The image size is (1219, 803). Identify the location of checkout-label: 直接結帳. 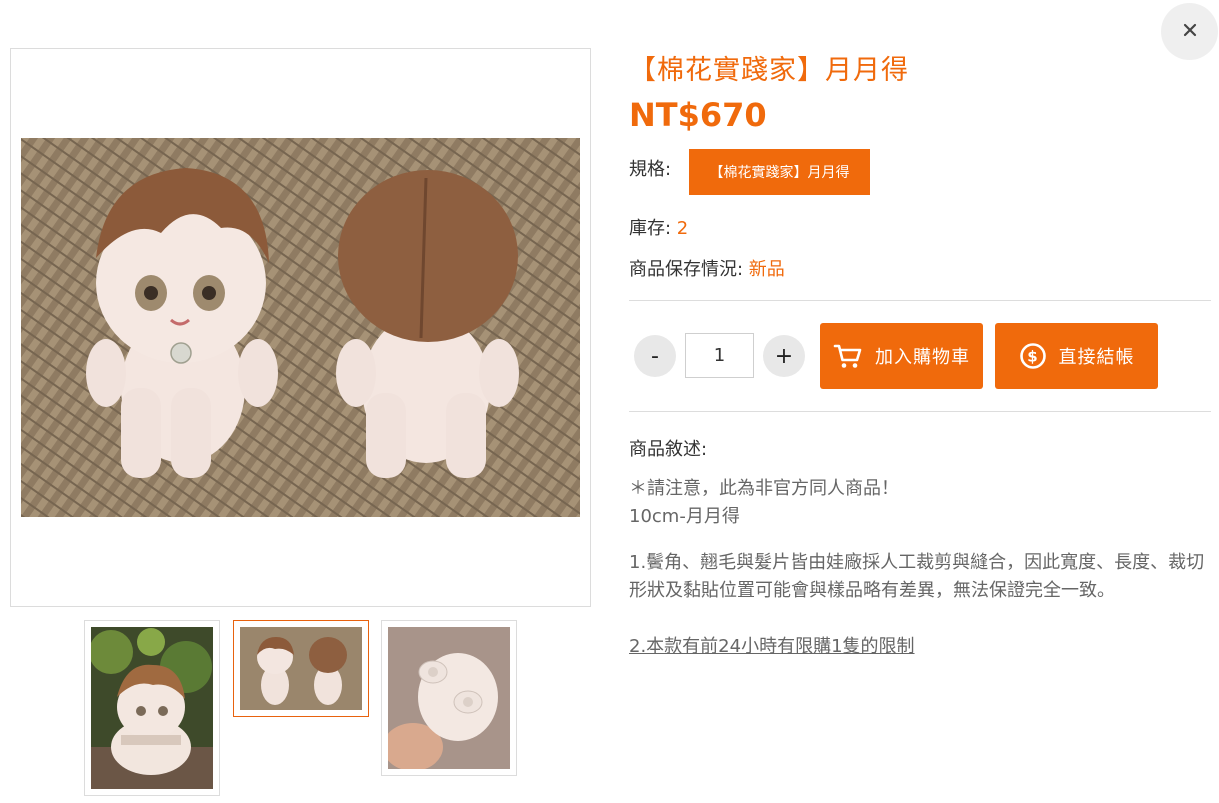
(1096, 357).